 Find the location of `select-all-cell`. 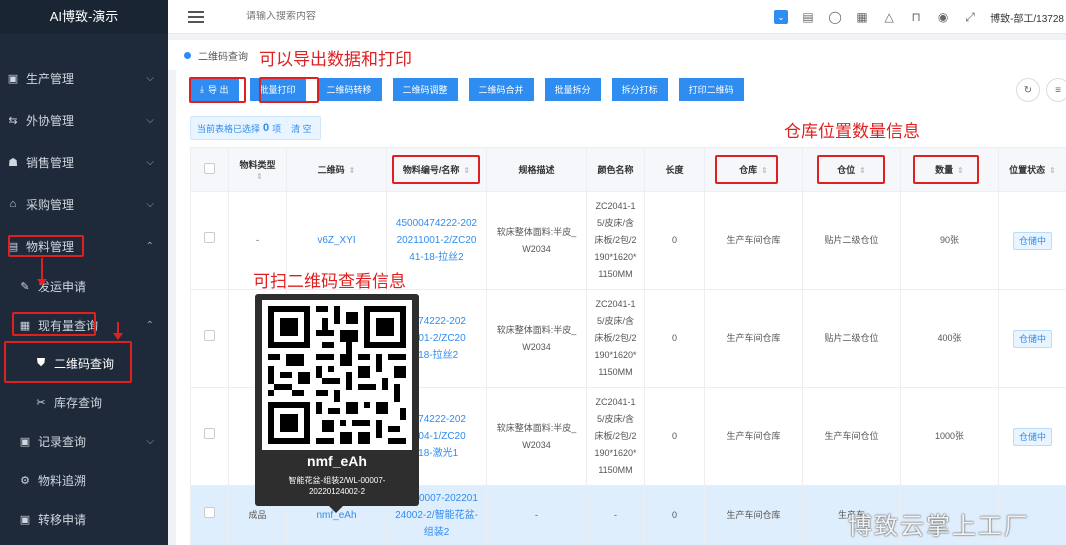

select-all-cell is located at coordinates (209, 169).